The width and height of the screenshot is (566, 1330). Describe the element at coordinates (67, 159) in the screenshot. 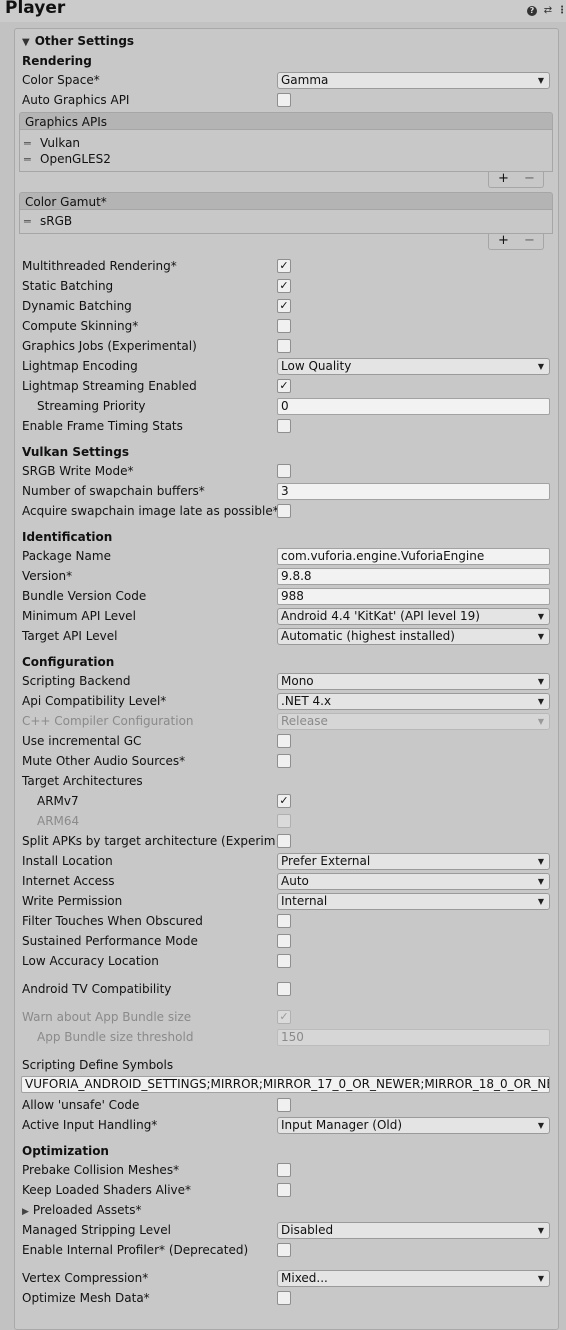

I see `list-item: ═ OpenGLES2` at that location.